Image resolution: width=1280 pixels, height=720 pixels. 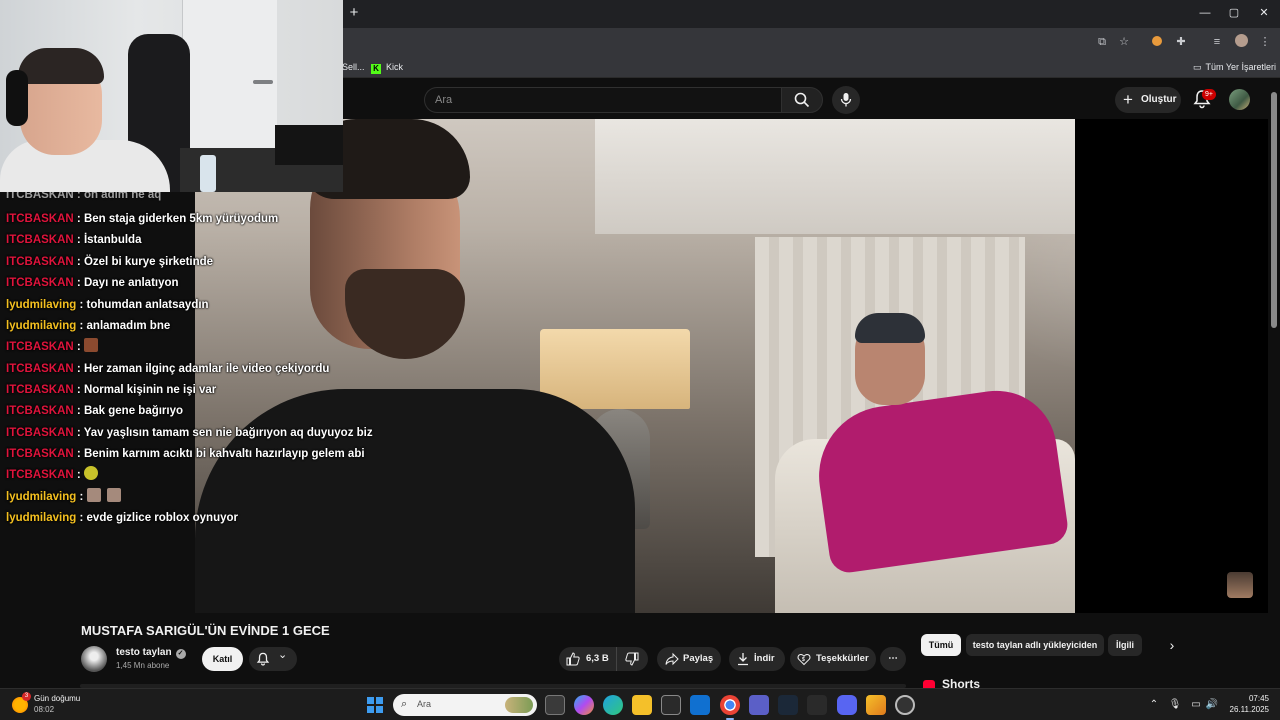 What do you see at coordinates (876, 705) in the screenshot?
I see `app-yellow-icon` at bounding box center [876, 705].